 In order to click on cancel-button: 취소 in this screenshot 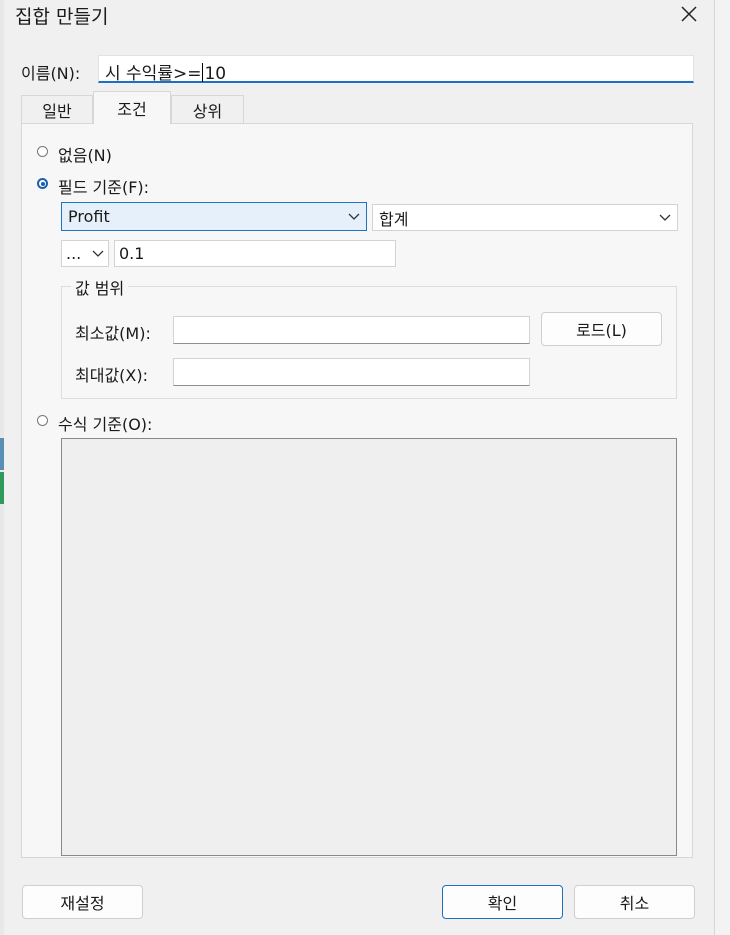, I will do `click(634, 902)`.